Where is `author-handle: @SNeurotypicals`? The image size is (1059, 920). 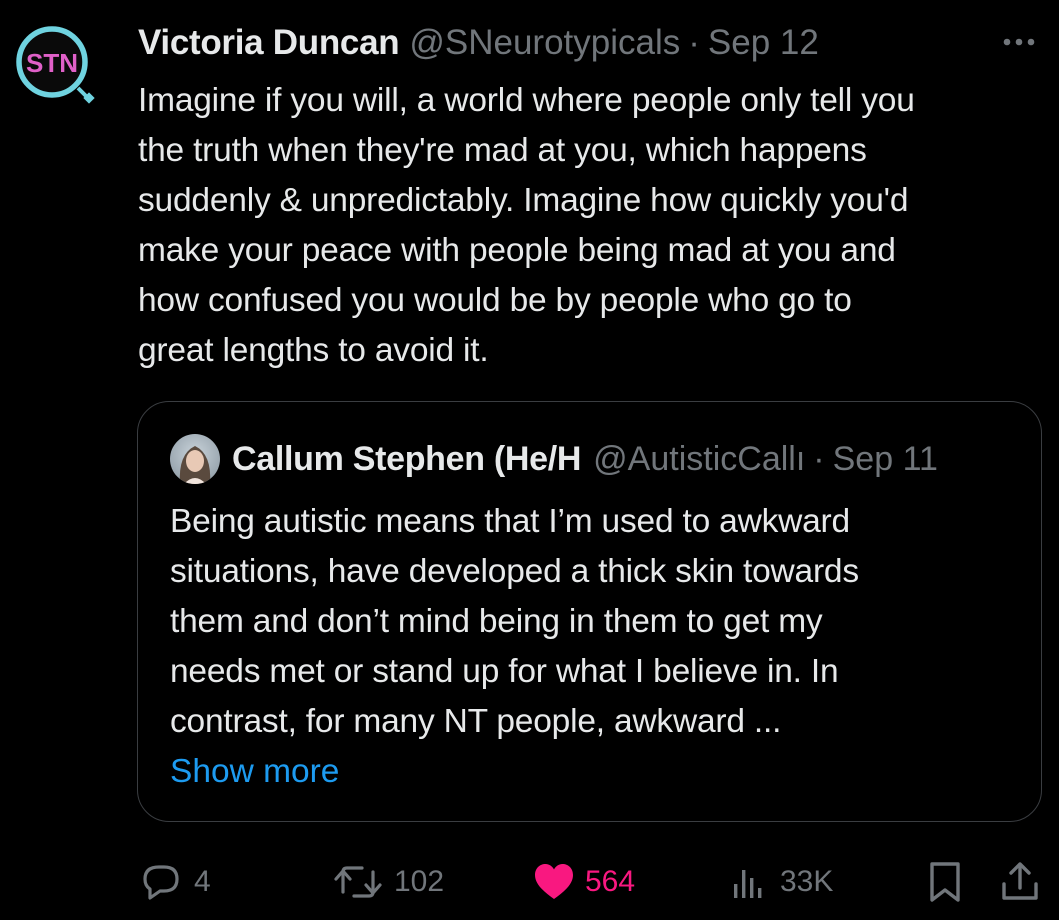 author-handle: @SNeurotypicals is located at coordinates (544, 43).